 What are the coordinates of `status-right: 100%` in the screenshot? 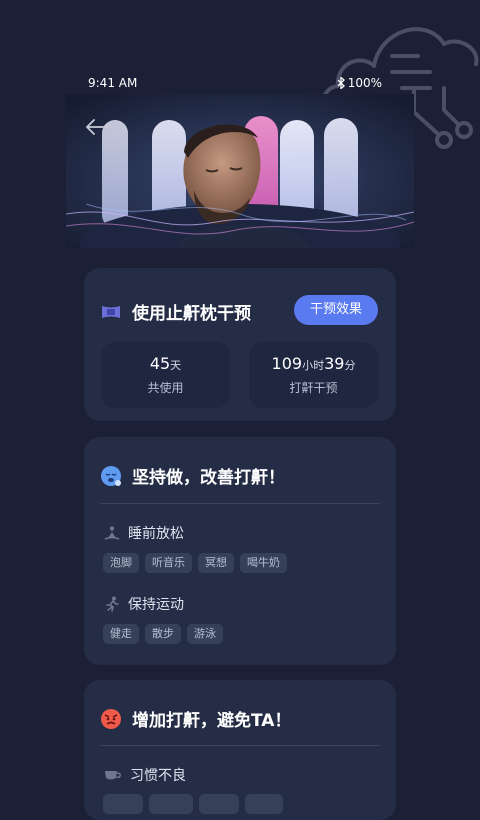 It's located at (359, 83).